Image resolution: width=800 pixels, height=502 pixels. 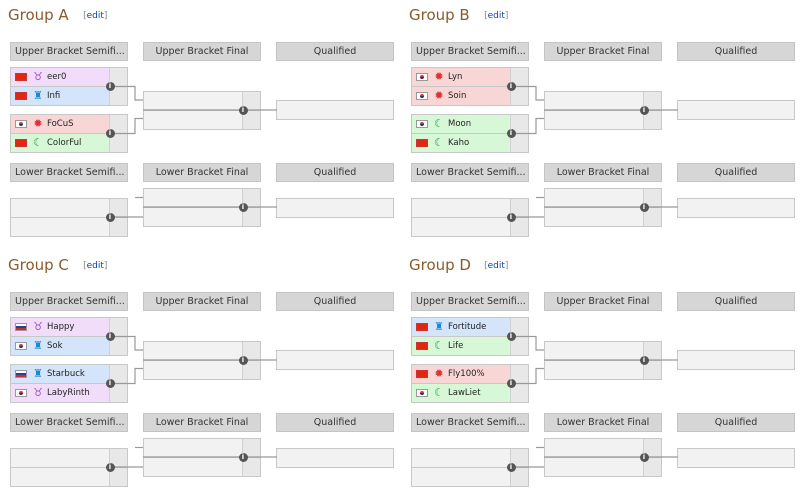 I want to click on player-name: Fortitude, so click(x=467, y=327).